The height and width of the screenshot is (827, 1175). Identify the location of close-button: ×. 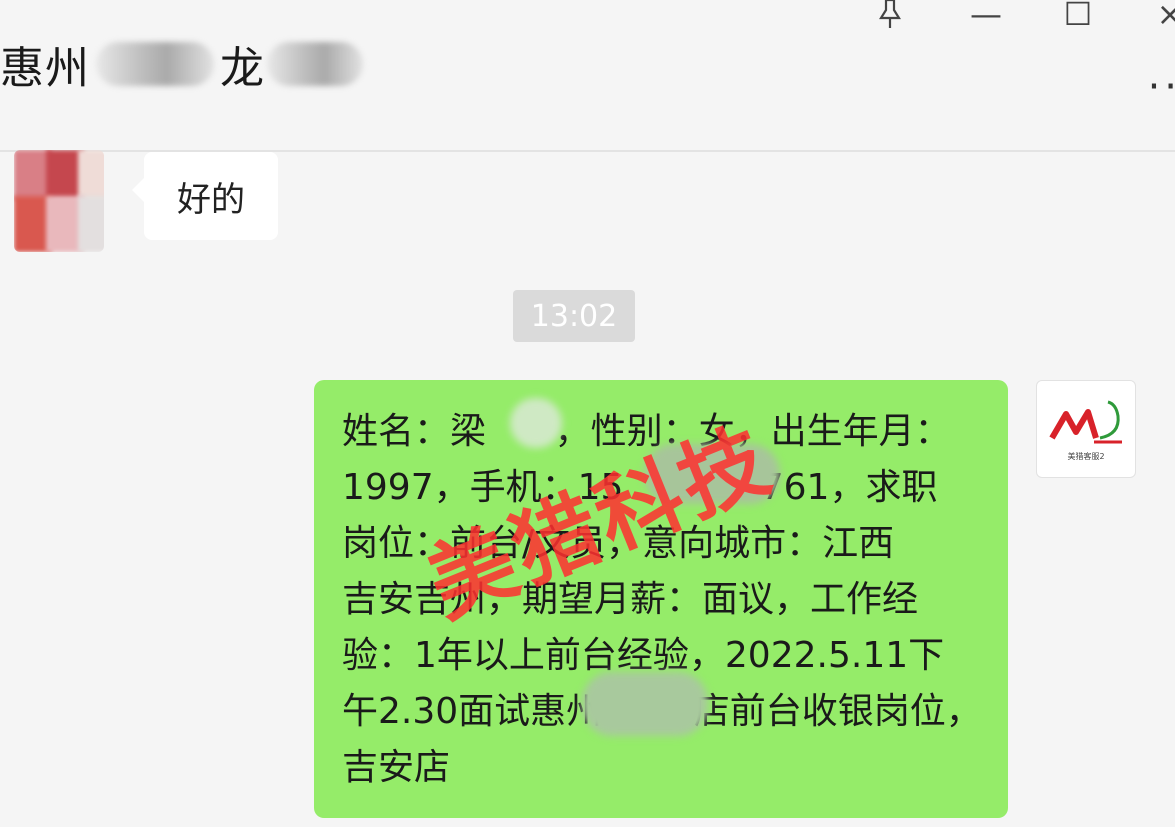
(1160, 17).